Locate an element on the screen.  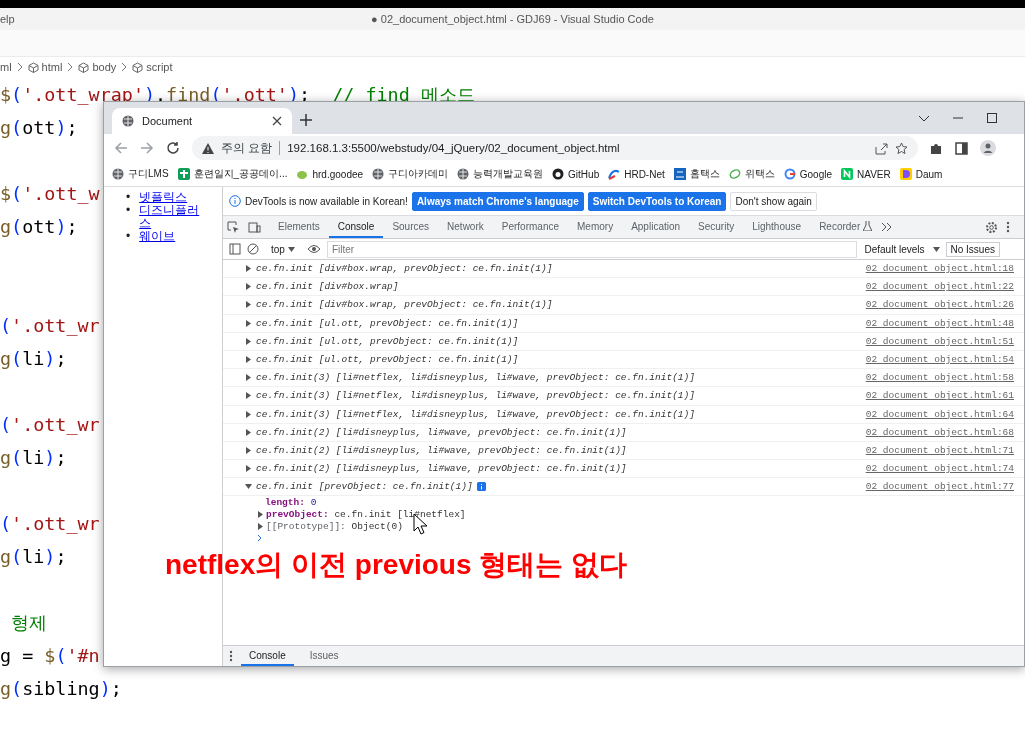
source-link: 02 document object.html:54 is located at coordinates (939, 360).